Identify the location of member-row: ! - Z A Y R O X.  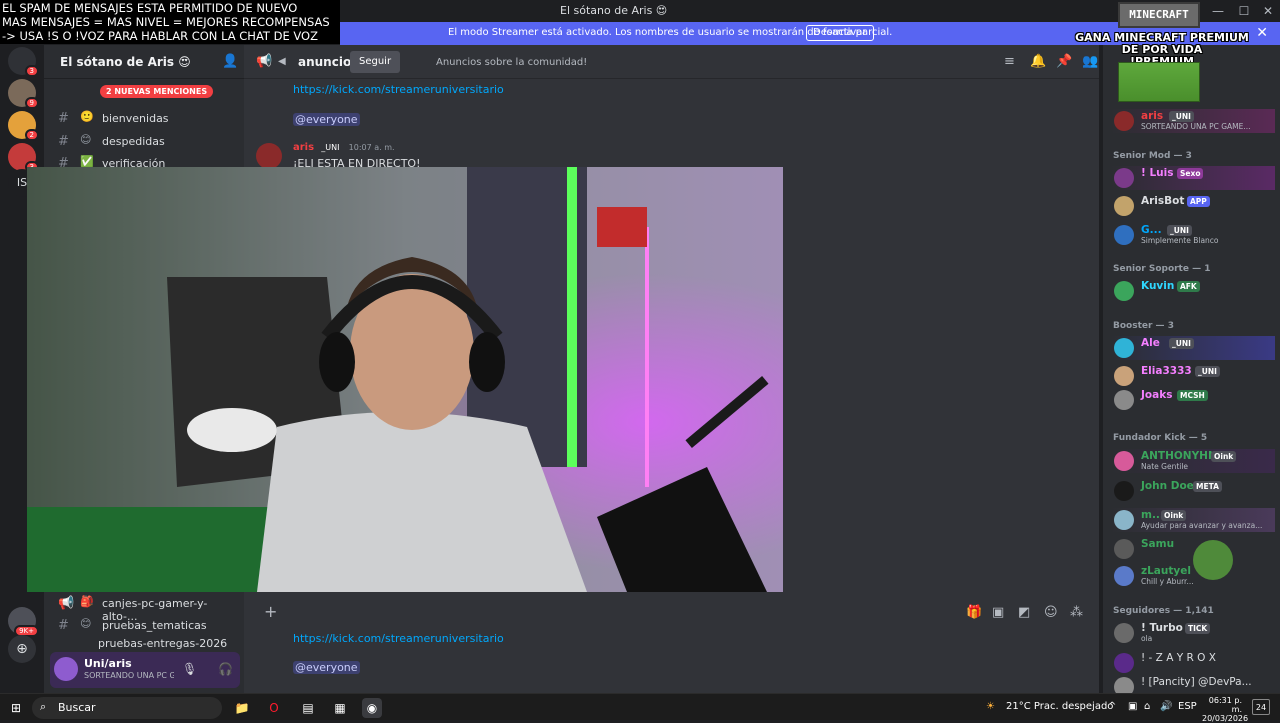
(1193, 663).